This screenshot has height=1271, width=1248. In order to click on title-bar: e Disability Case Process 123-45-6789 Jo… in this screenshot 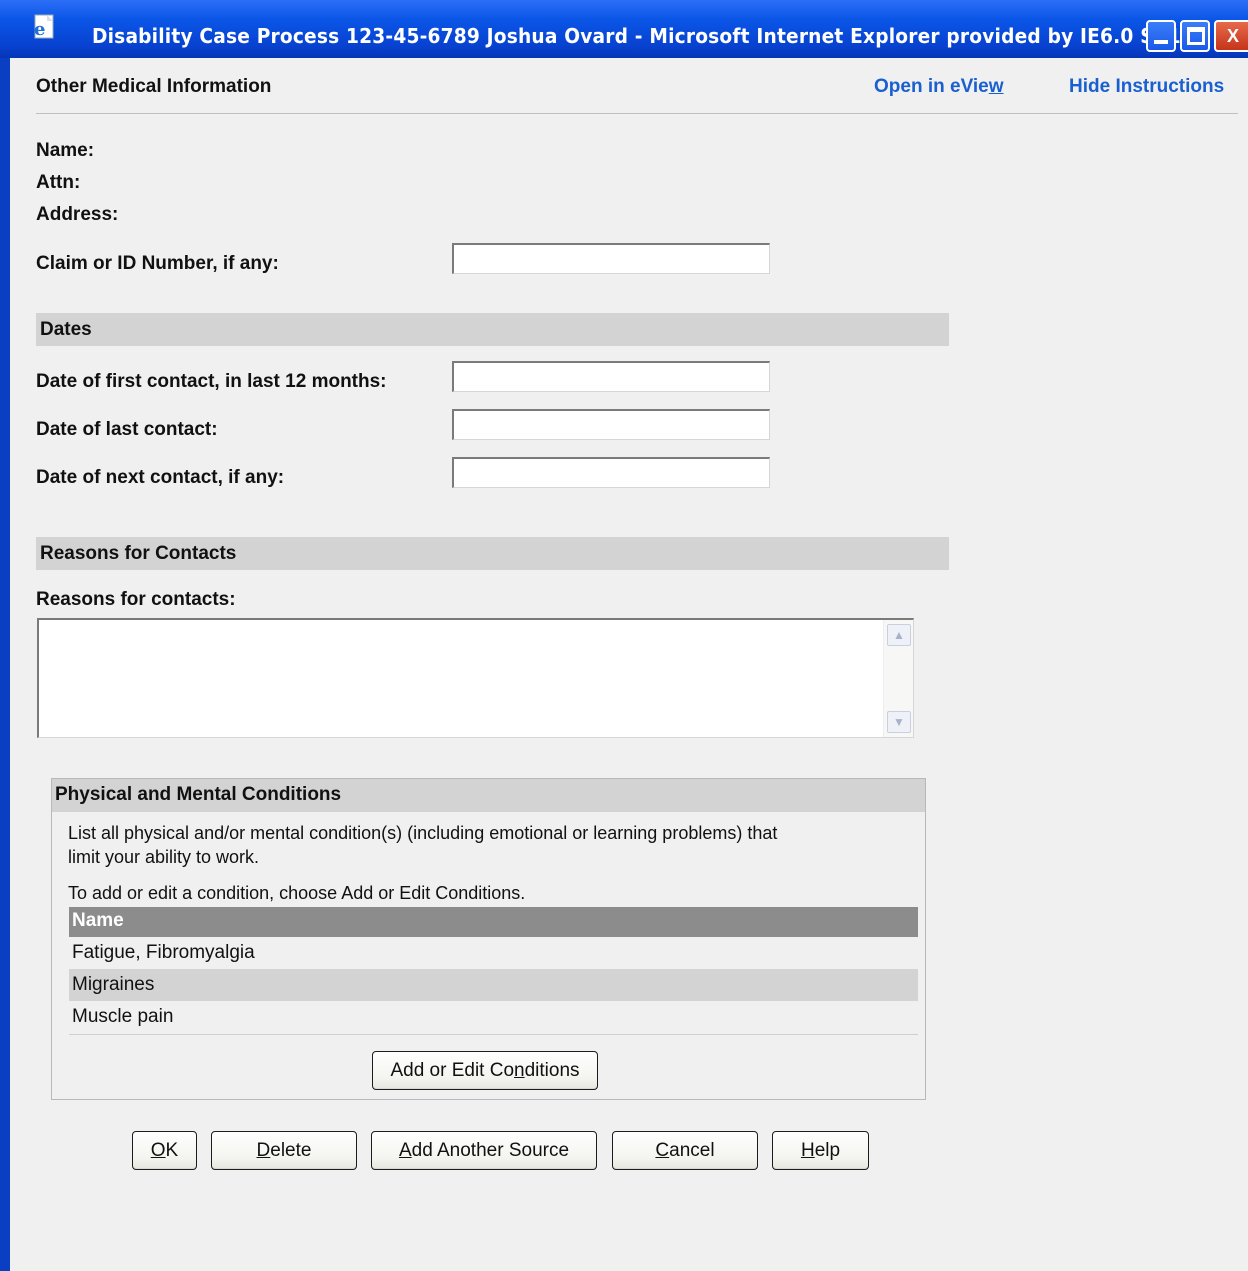, I will do `click(624, 29)`.